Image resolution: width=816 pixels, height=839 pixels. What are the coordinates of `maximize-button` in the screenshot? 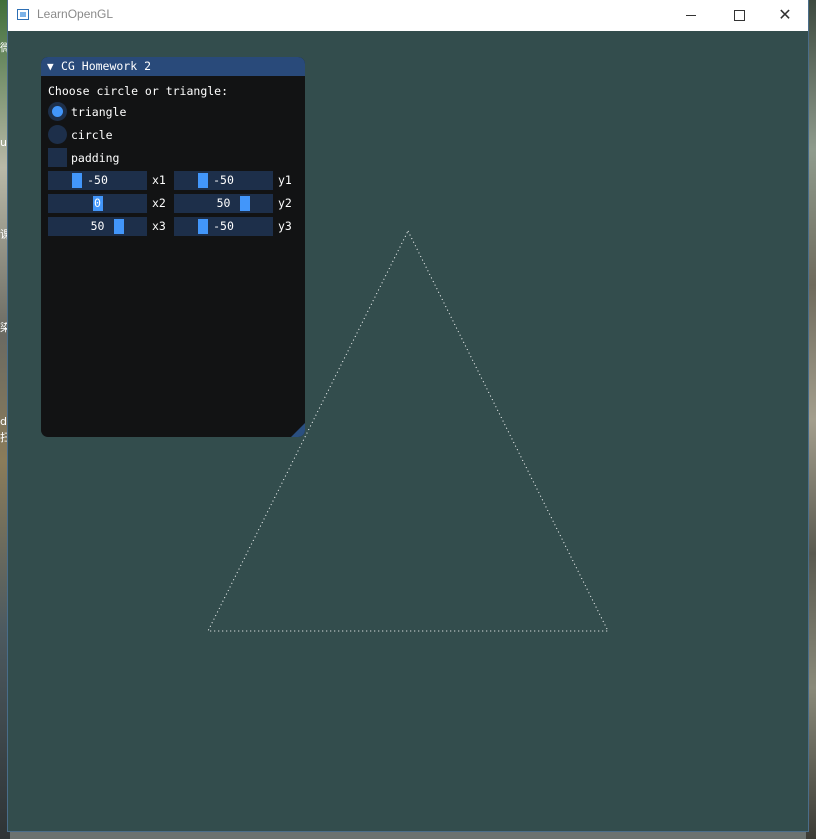 It's located at (739, 15).